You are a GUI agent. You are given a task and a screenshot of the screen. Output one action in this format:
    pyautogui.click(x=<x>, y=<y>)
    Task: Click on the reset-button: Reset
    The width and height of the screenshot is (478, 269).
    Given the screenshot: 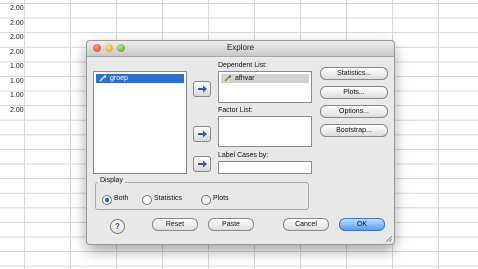 What is the action you would take?
    pyautogui.click(x=175, y=224)
    